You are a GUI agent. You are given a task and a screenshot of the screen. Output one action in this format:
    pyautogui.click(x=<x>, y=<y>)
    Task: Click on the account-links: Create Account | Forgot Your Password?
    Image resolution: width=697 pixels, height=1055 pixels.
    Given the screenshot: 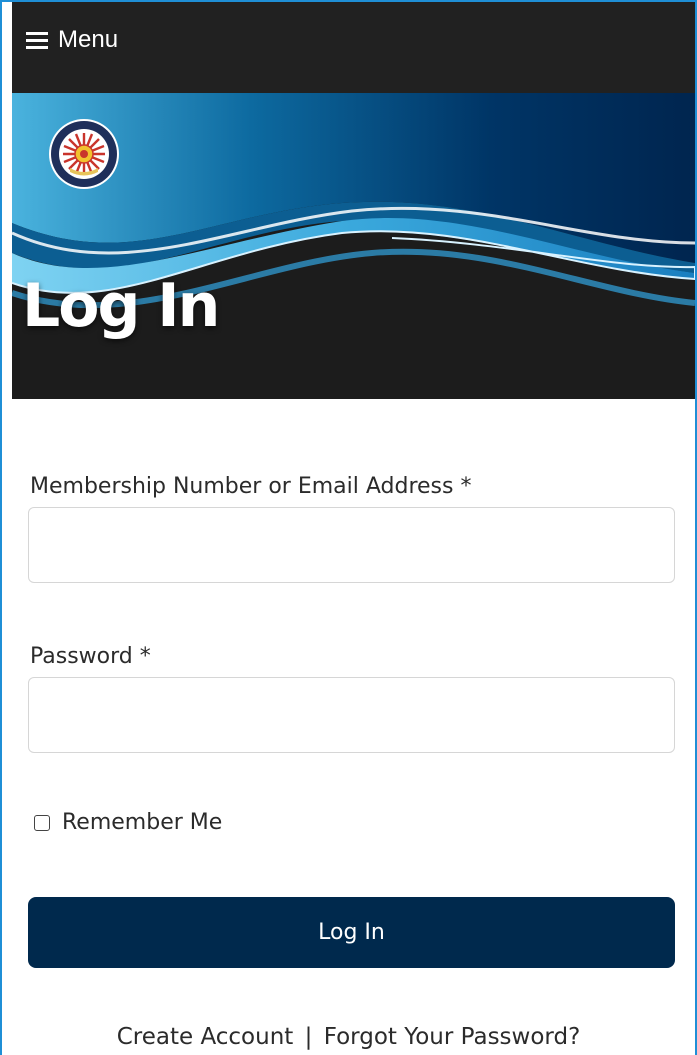 What is the action you would take?
    pyautogui.click(x=348, y=1037)
    